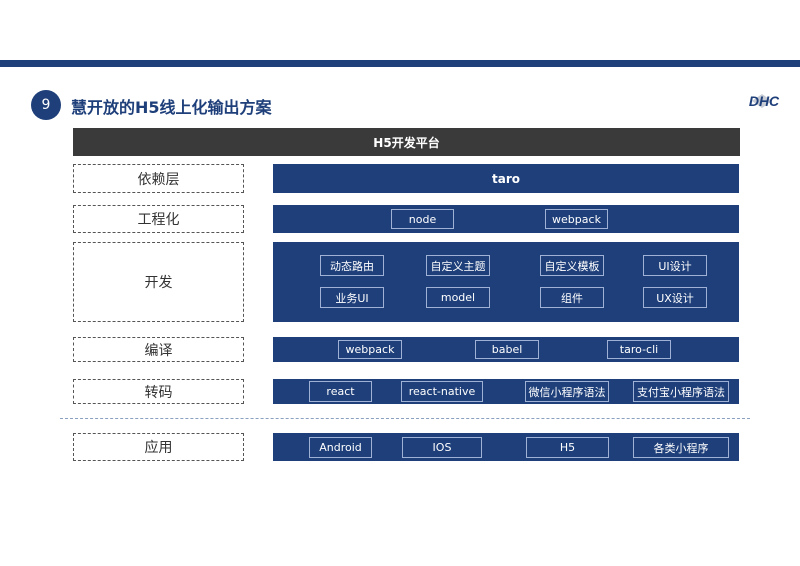 This screenshot has height=566, width=800. I want to click on page-title: 慧开放的H5线上化输出方案, so click(171, 107).